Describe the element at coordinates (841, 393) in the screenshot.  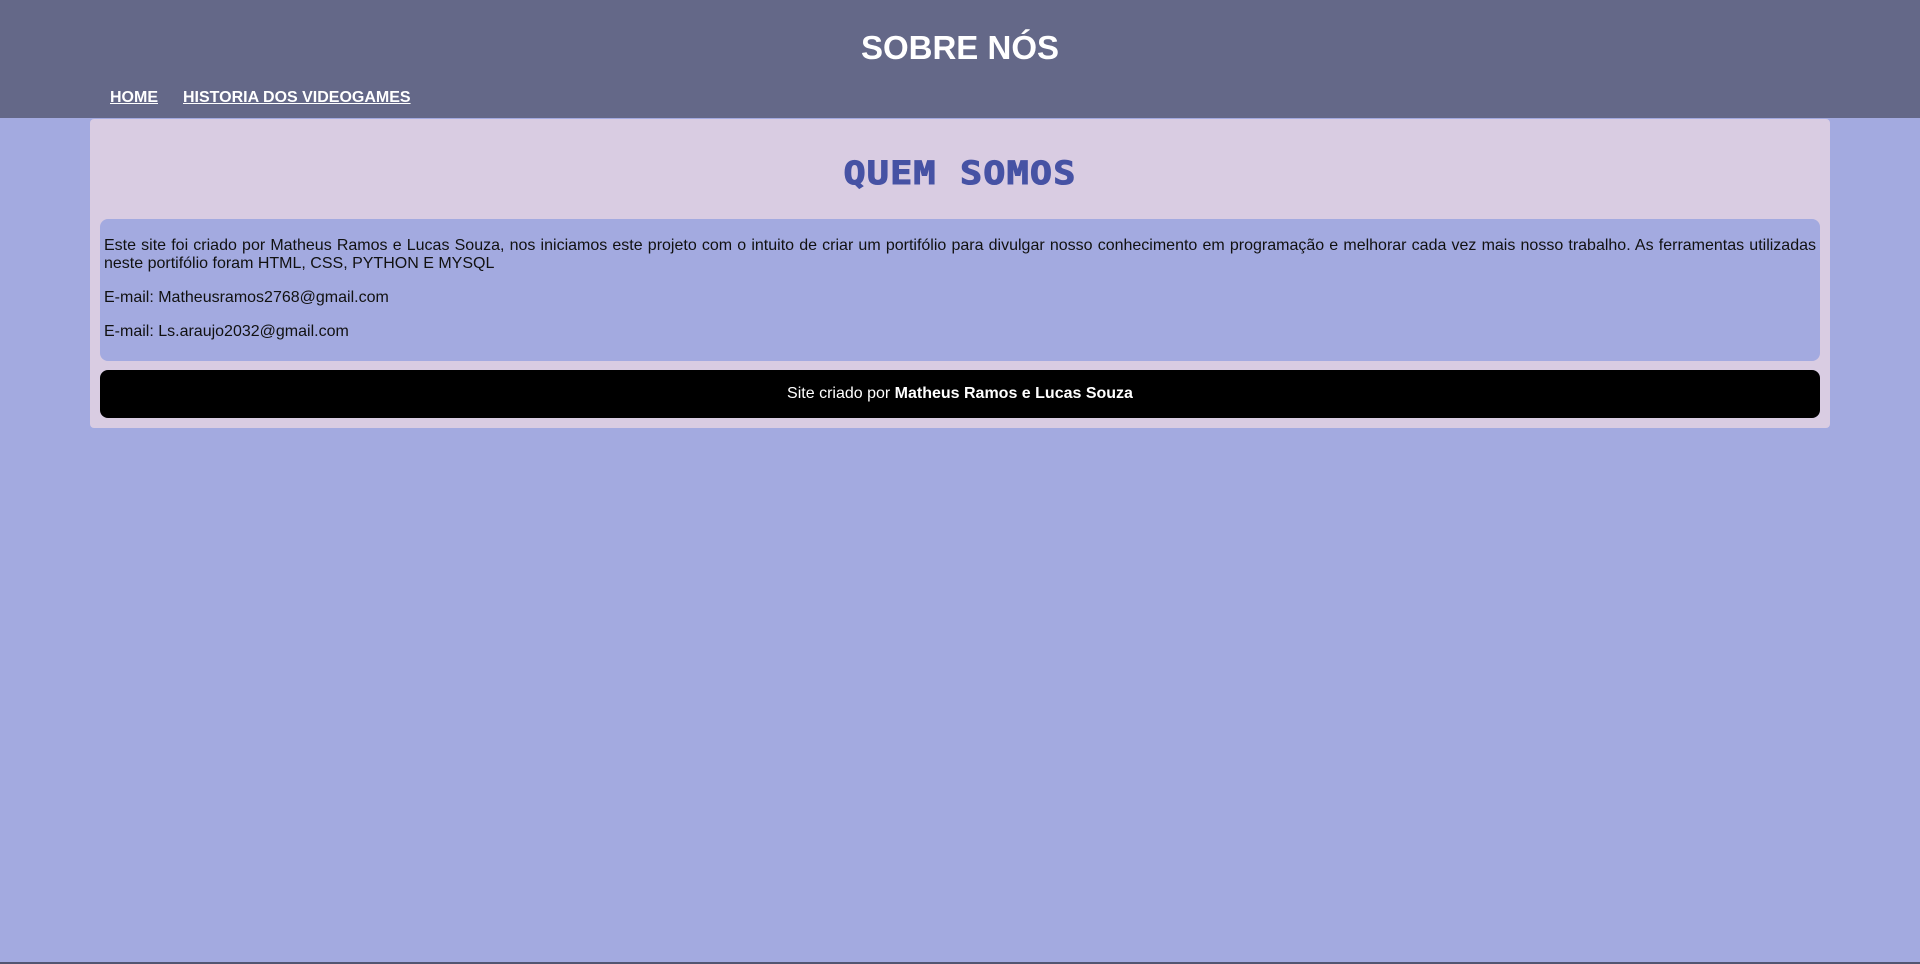
I see `footer-prefix: Site criado por` at that location.